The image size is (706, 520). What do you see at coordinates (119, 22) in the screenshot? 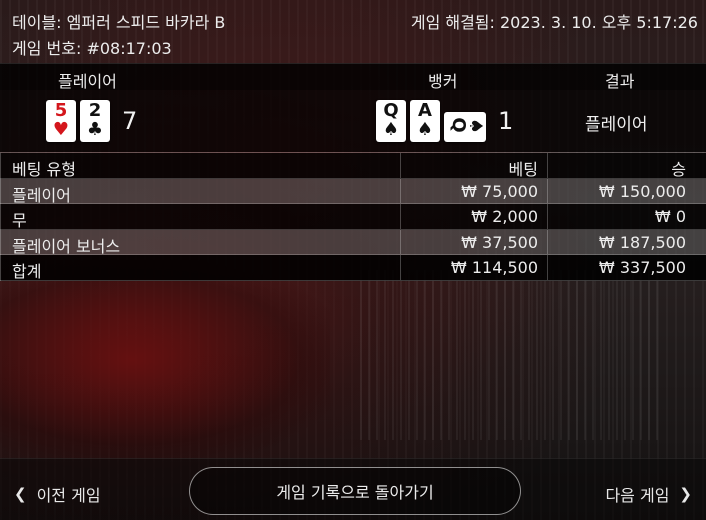
I see `table-name: 테이블: 엠퍼러 스피드 바카라 B` at bounding box center [119, 22].